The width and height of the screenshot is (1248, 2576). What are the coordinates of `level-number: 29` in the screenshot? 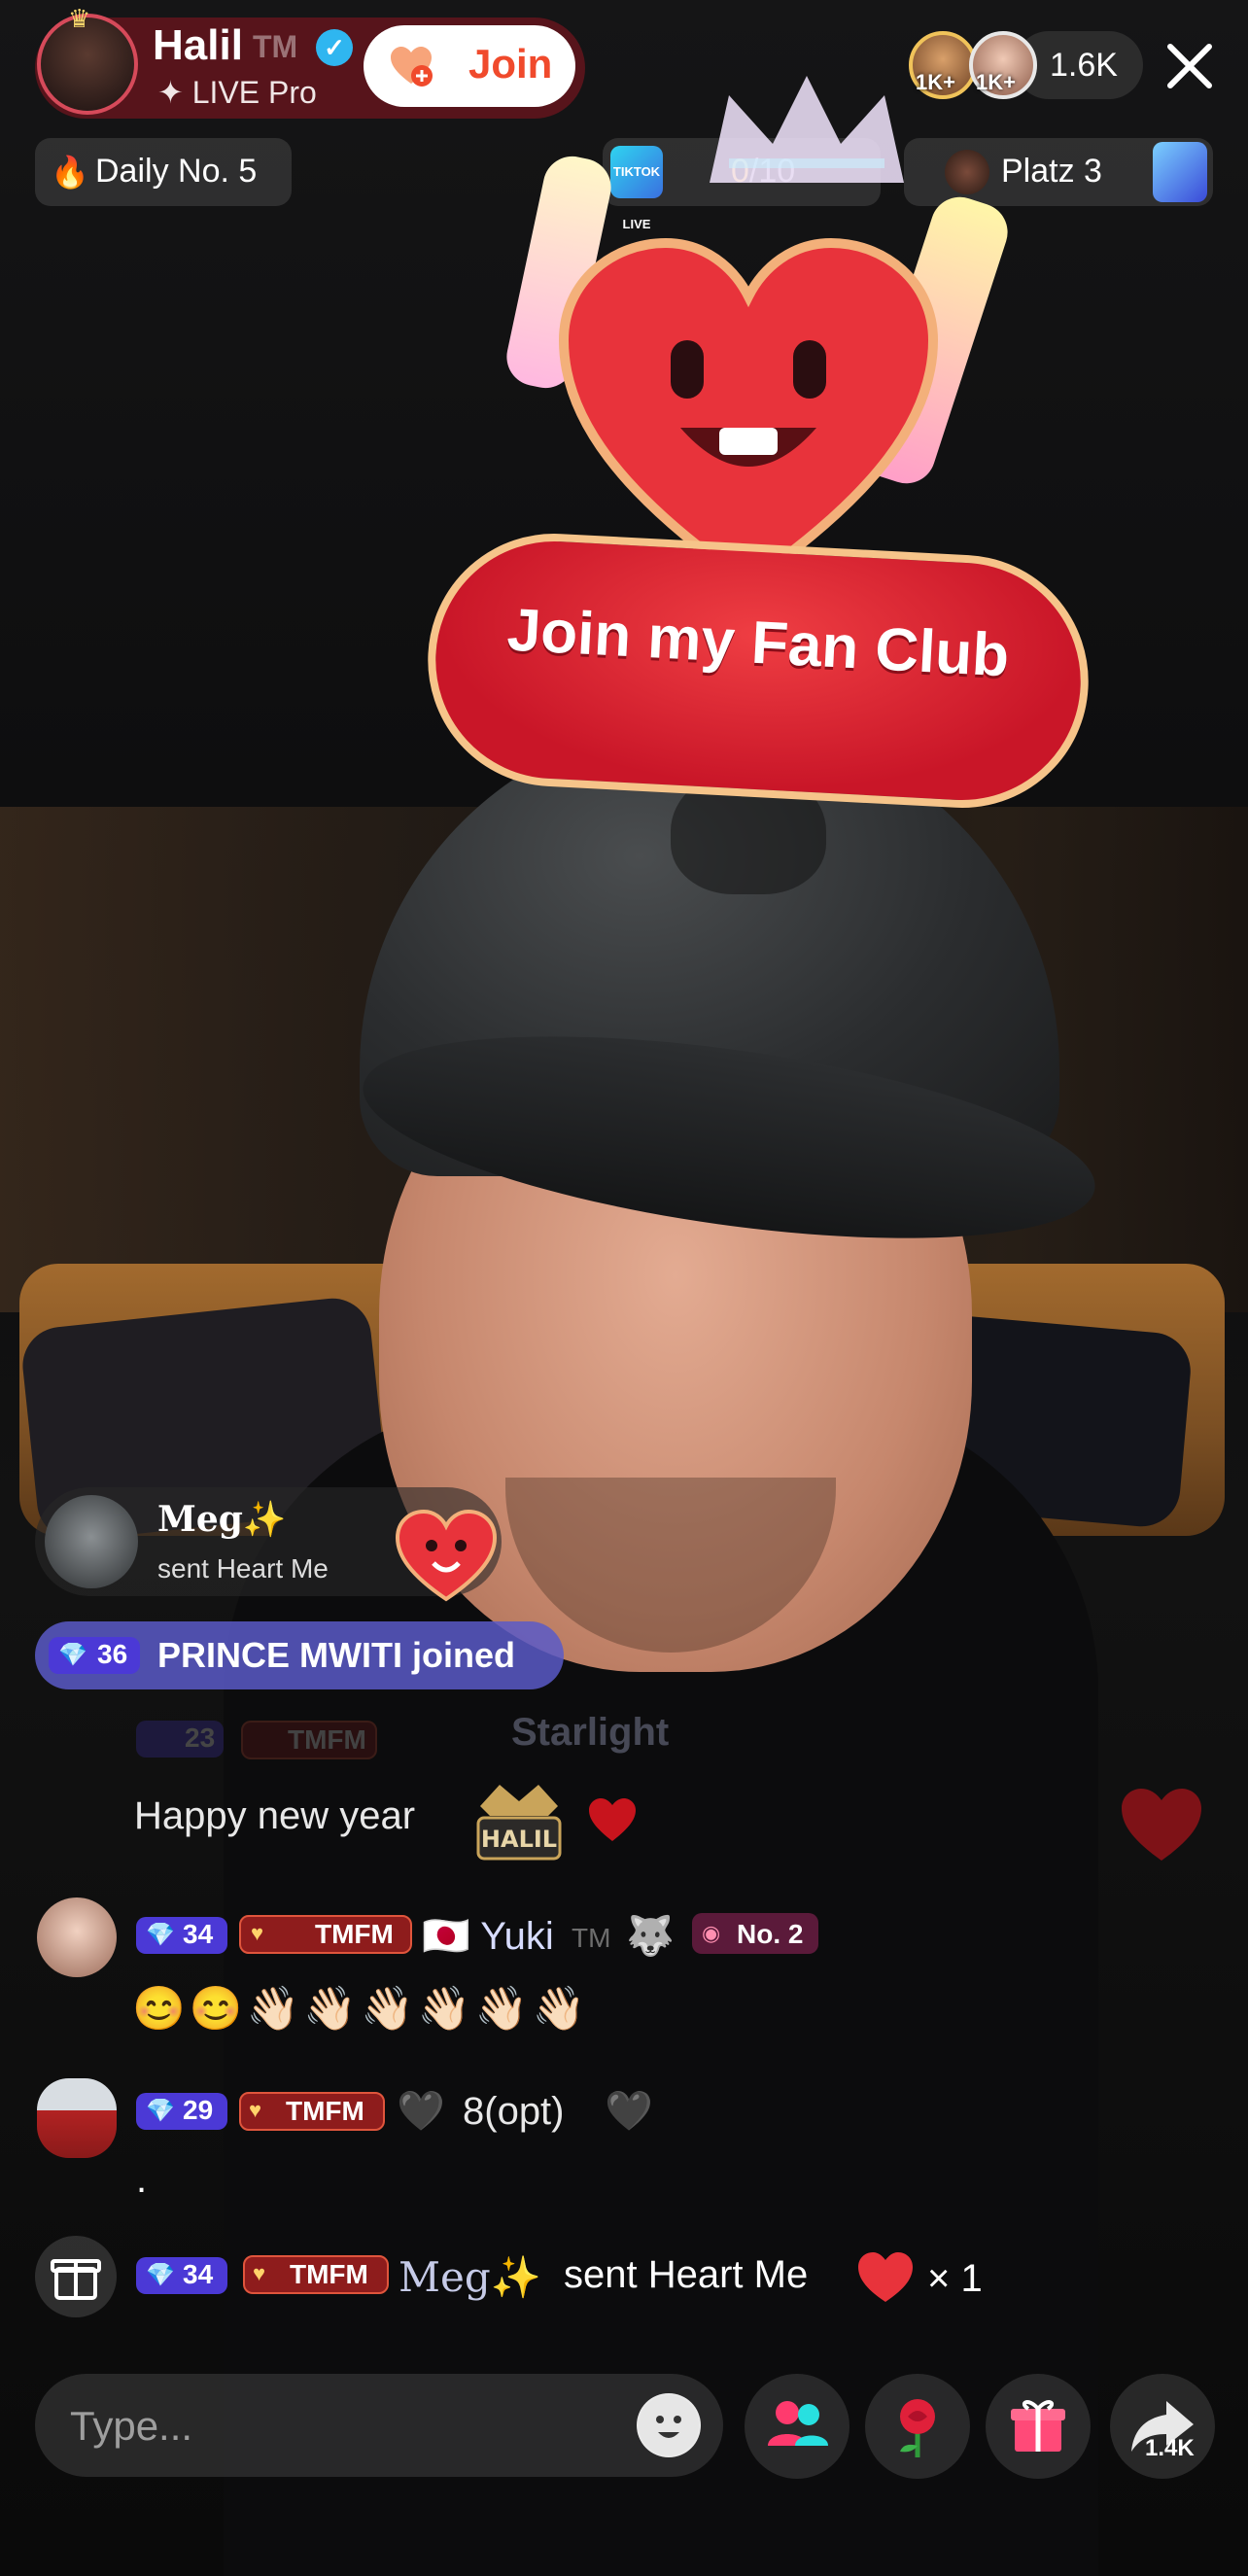 It's located at (198, 2110).